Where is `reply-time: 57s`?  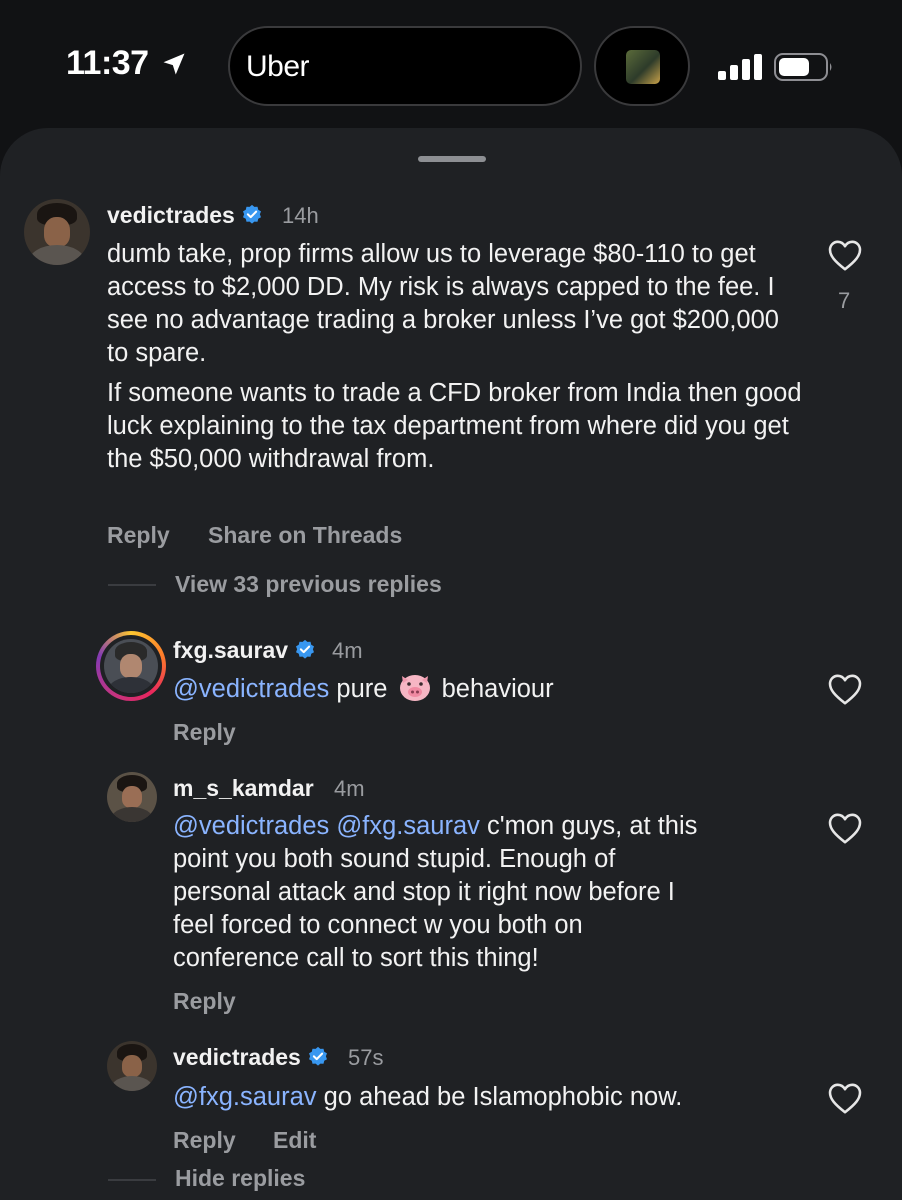
reply-time: 57s is located at coordinates (366, 1057).